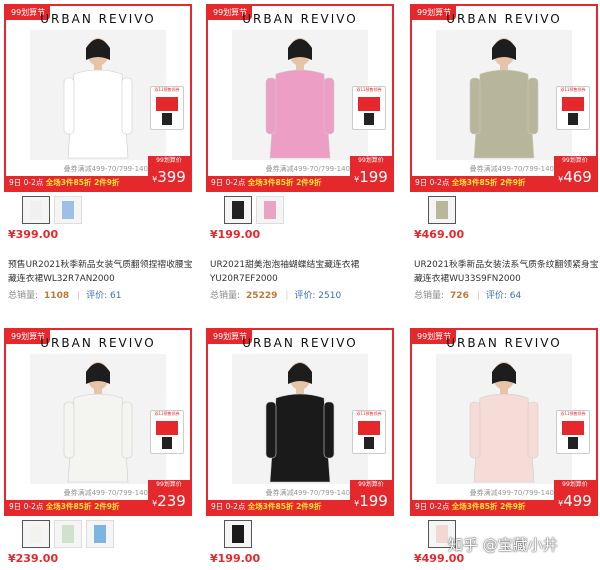  What do you see at coordinates (275, 294) in the screenshot?
I see `product-stats: 总销量: 25229 | 评价: 2510` at bounding box center [275, 294].